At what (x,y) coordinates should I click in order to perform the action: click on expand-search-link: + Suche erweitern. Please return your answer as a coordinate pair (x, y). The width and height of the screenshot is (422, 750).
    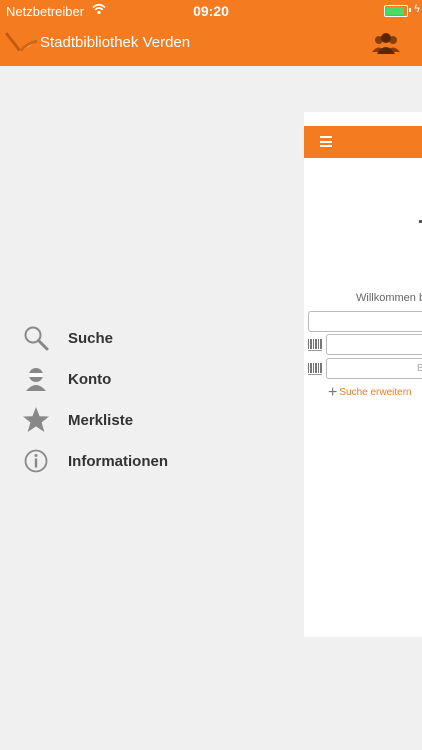
    Looking at the image, I should click on (370, 393).